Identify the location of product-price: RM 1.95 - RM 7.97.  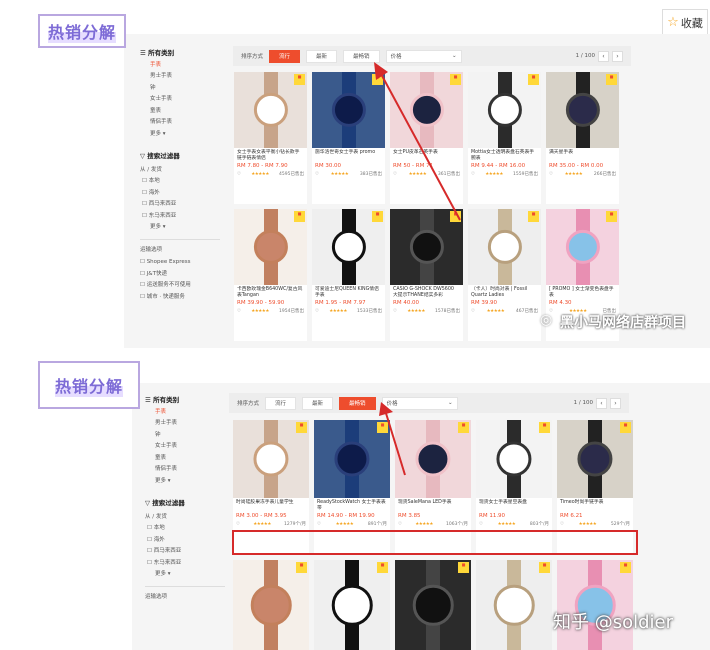
(340, 303).